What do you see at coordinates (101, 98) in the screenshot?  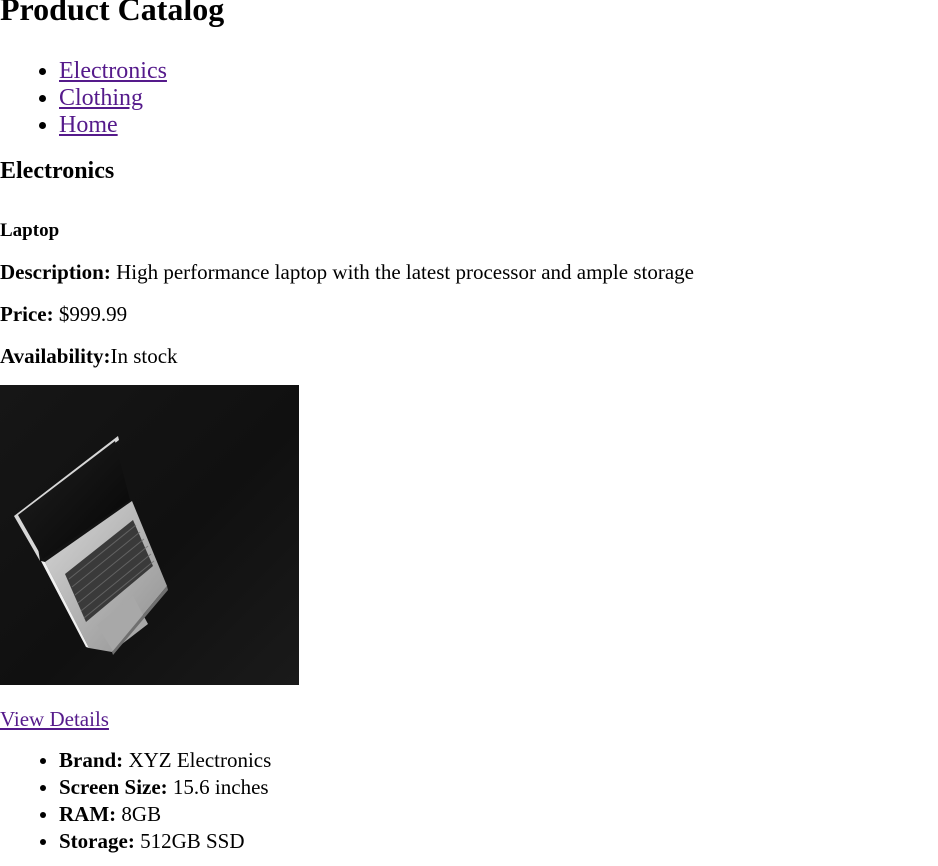 I see `nav-link-clothing: Clothing` at bounding box center [101, 98].